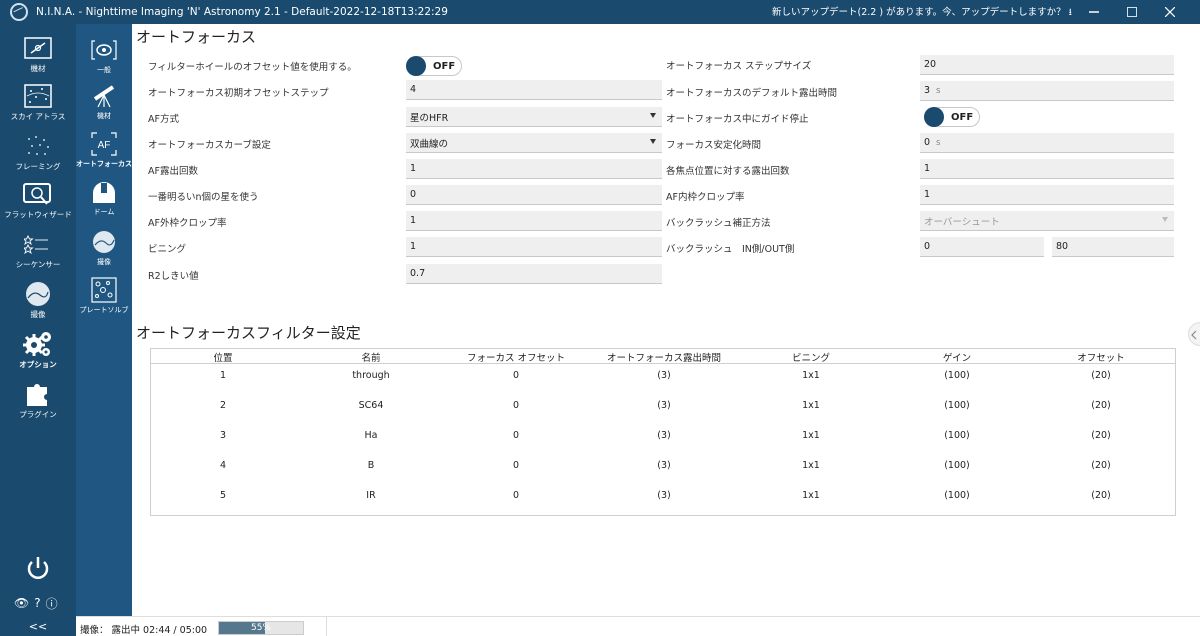 This screenshot has width=1200, height=636. I want to click on default-exposure-label: オートフォーカスのデフォルト露出時間, so click(752, 93).